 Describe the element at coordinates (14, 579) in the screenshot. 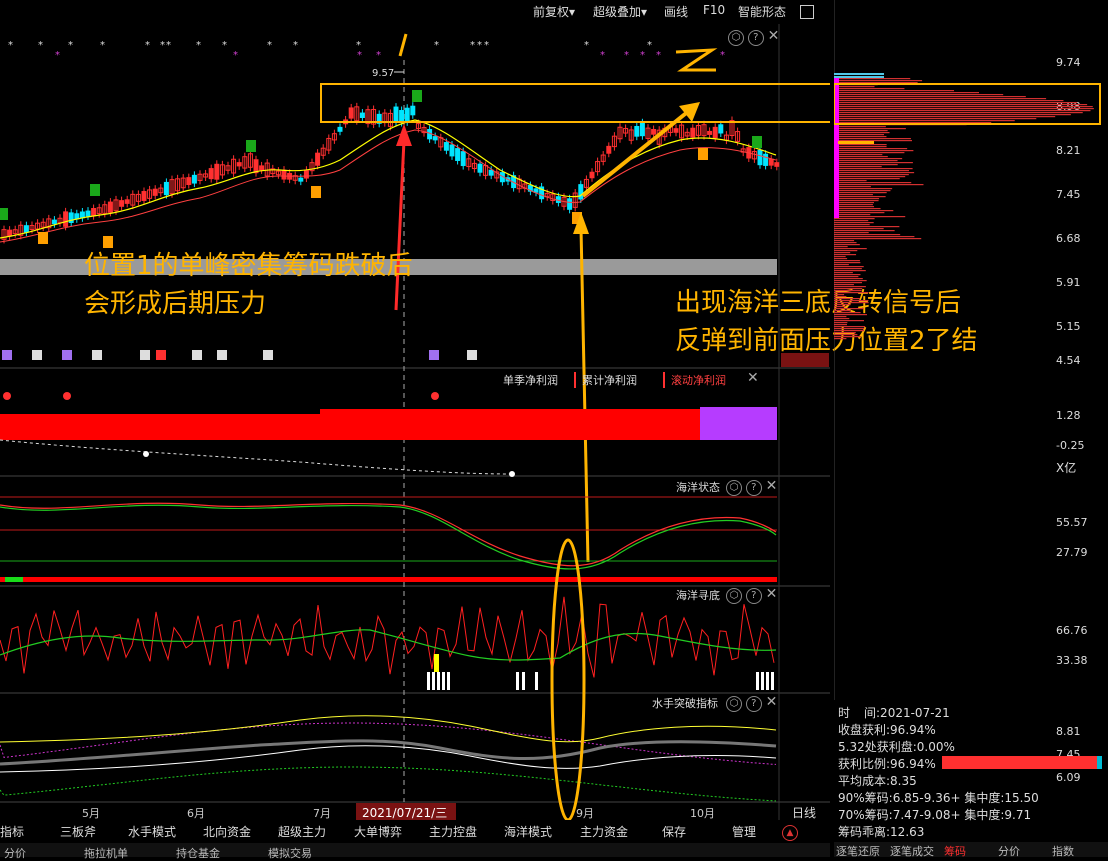

I see `state-bar-green` at that location.